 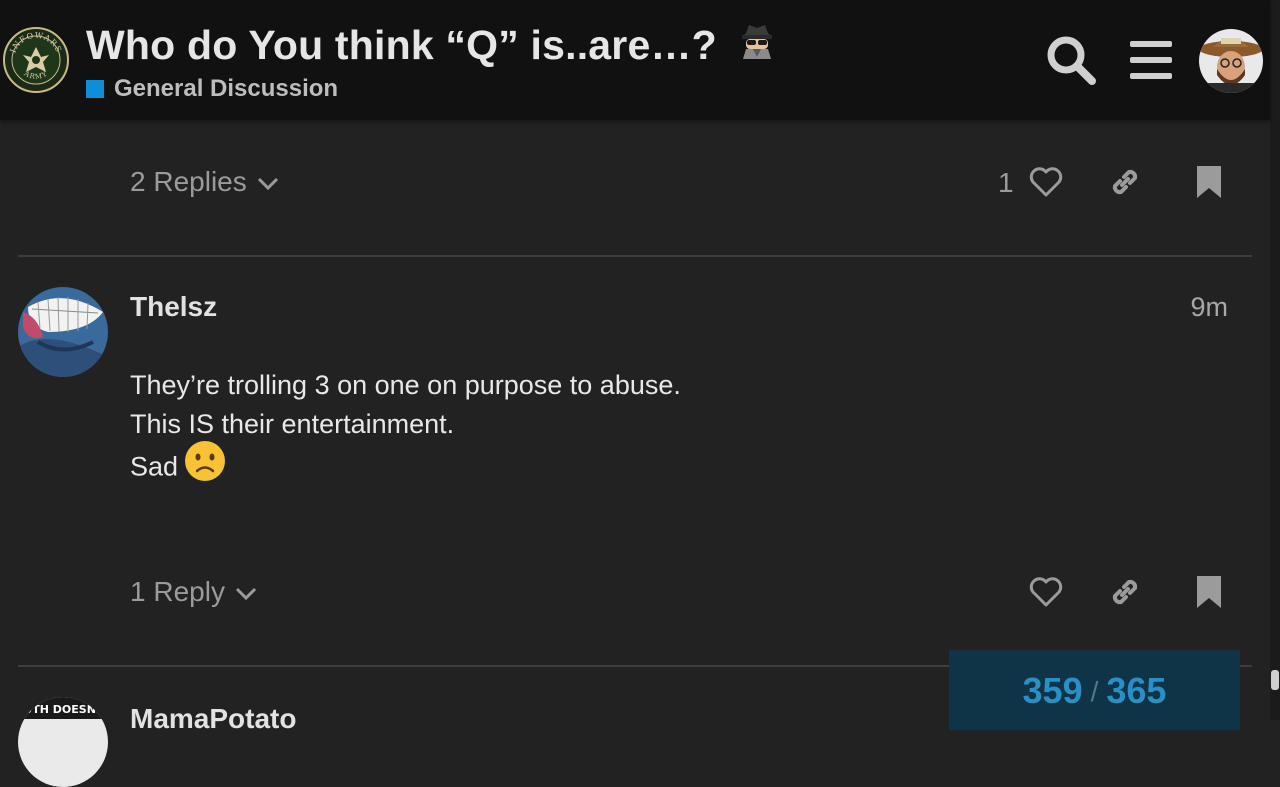 What do you see at coordinates (177, 592) in the screenshot?
I see `replies-label: 1 Reply` at bounding box center [177, 592].